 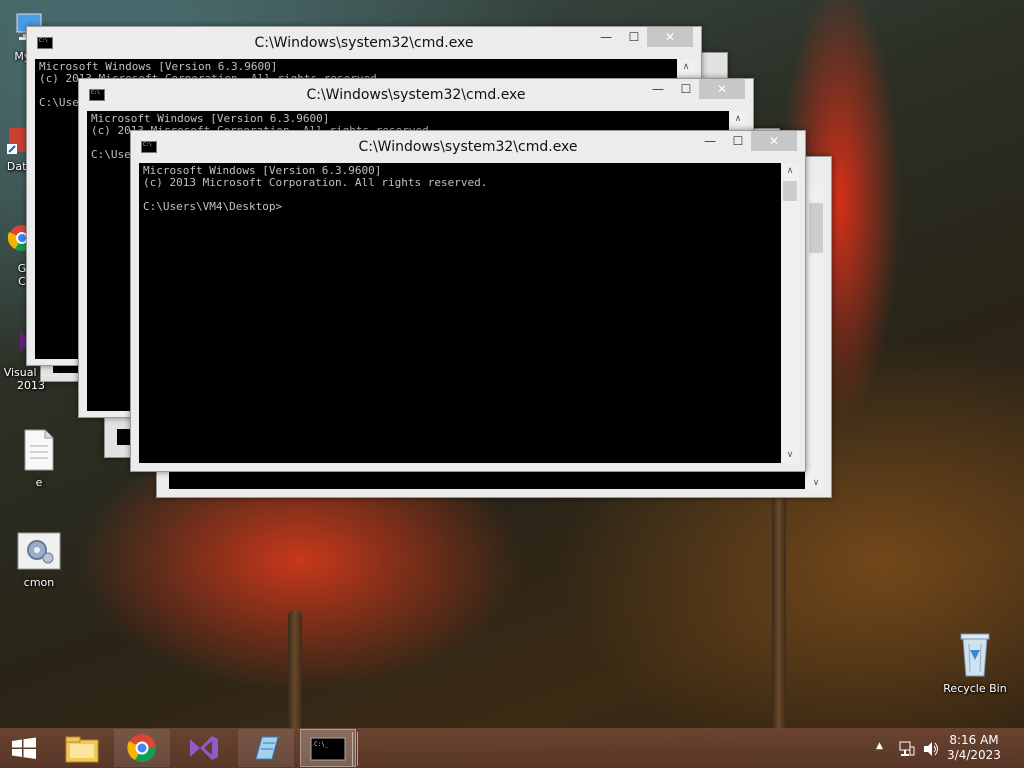 I want to click on visual-studio-icon, so click(x=204, y=748).